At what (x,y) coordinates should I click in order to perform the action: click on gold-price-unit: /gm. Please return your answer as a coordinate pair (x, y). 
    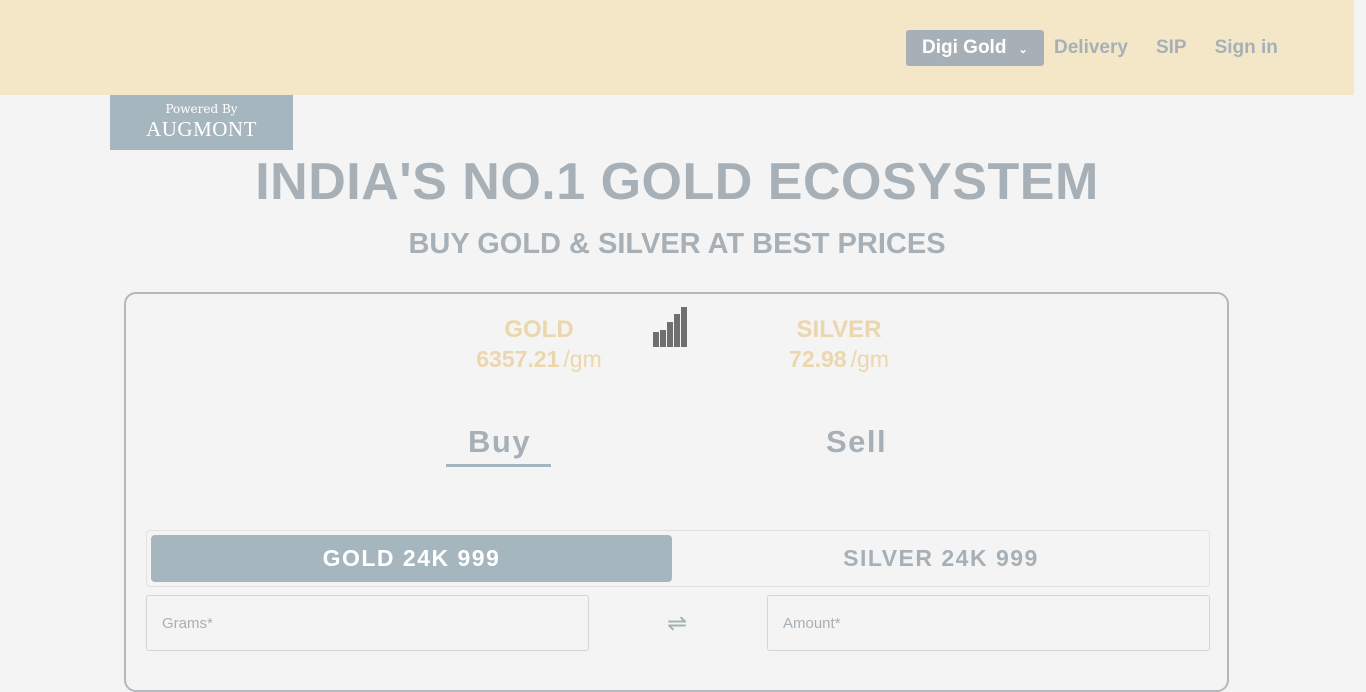
    Looking at the image, I should click on (582, 359).